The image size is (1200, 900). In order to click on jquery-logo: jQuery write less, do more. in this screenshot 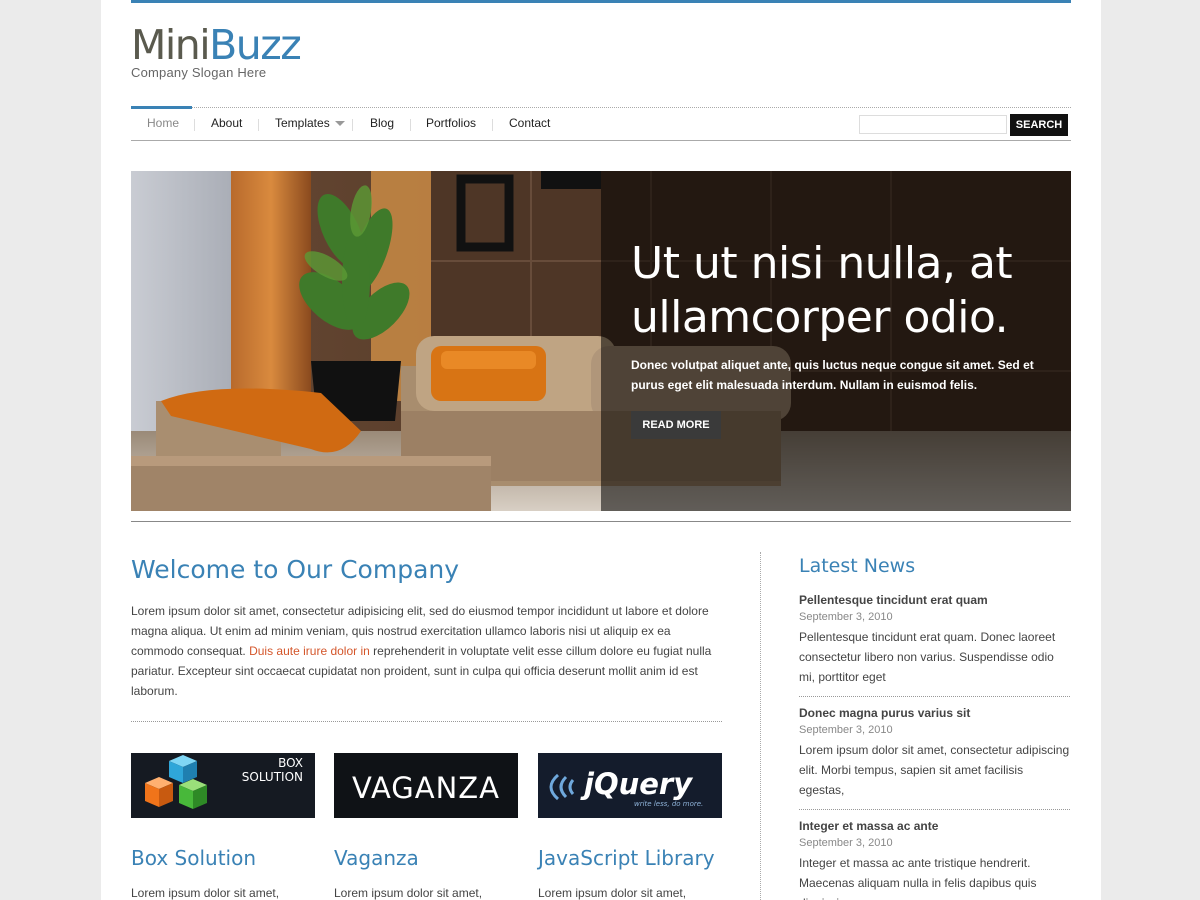, I will do `click(630, 785)`.